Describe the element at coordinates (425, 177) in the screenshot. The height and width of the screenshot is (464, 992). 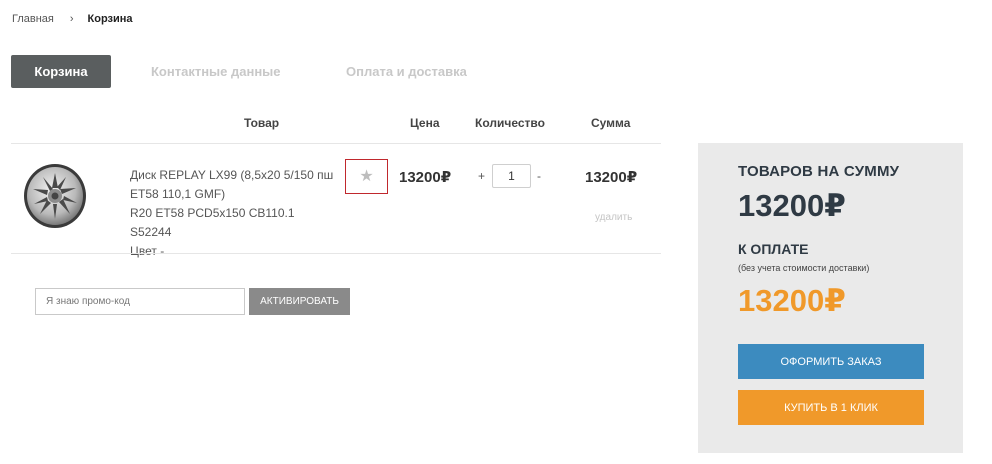
I see `item-price: 13200₽` at that location.